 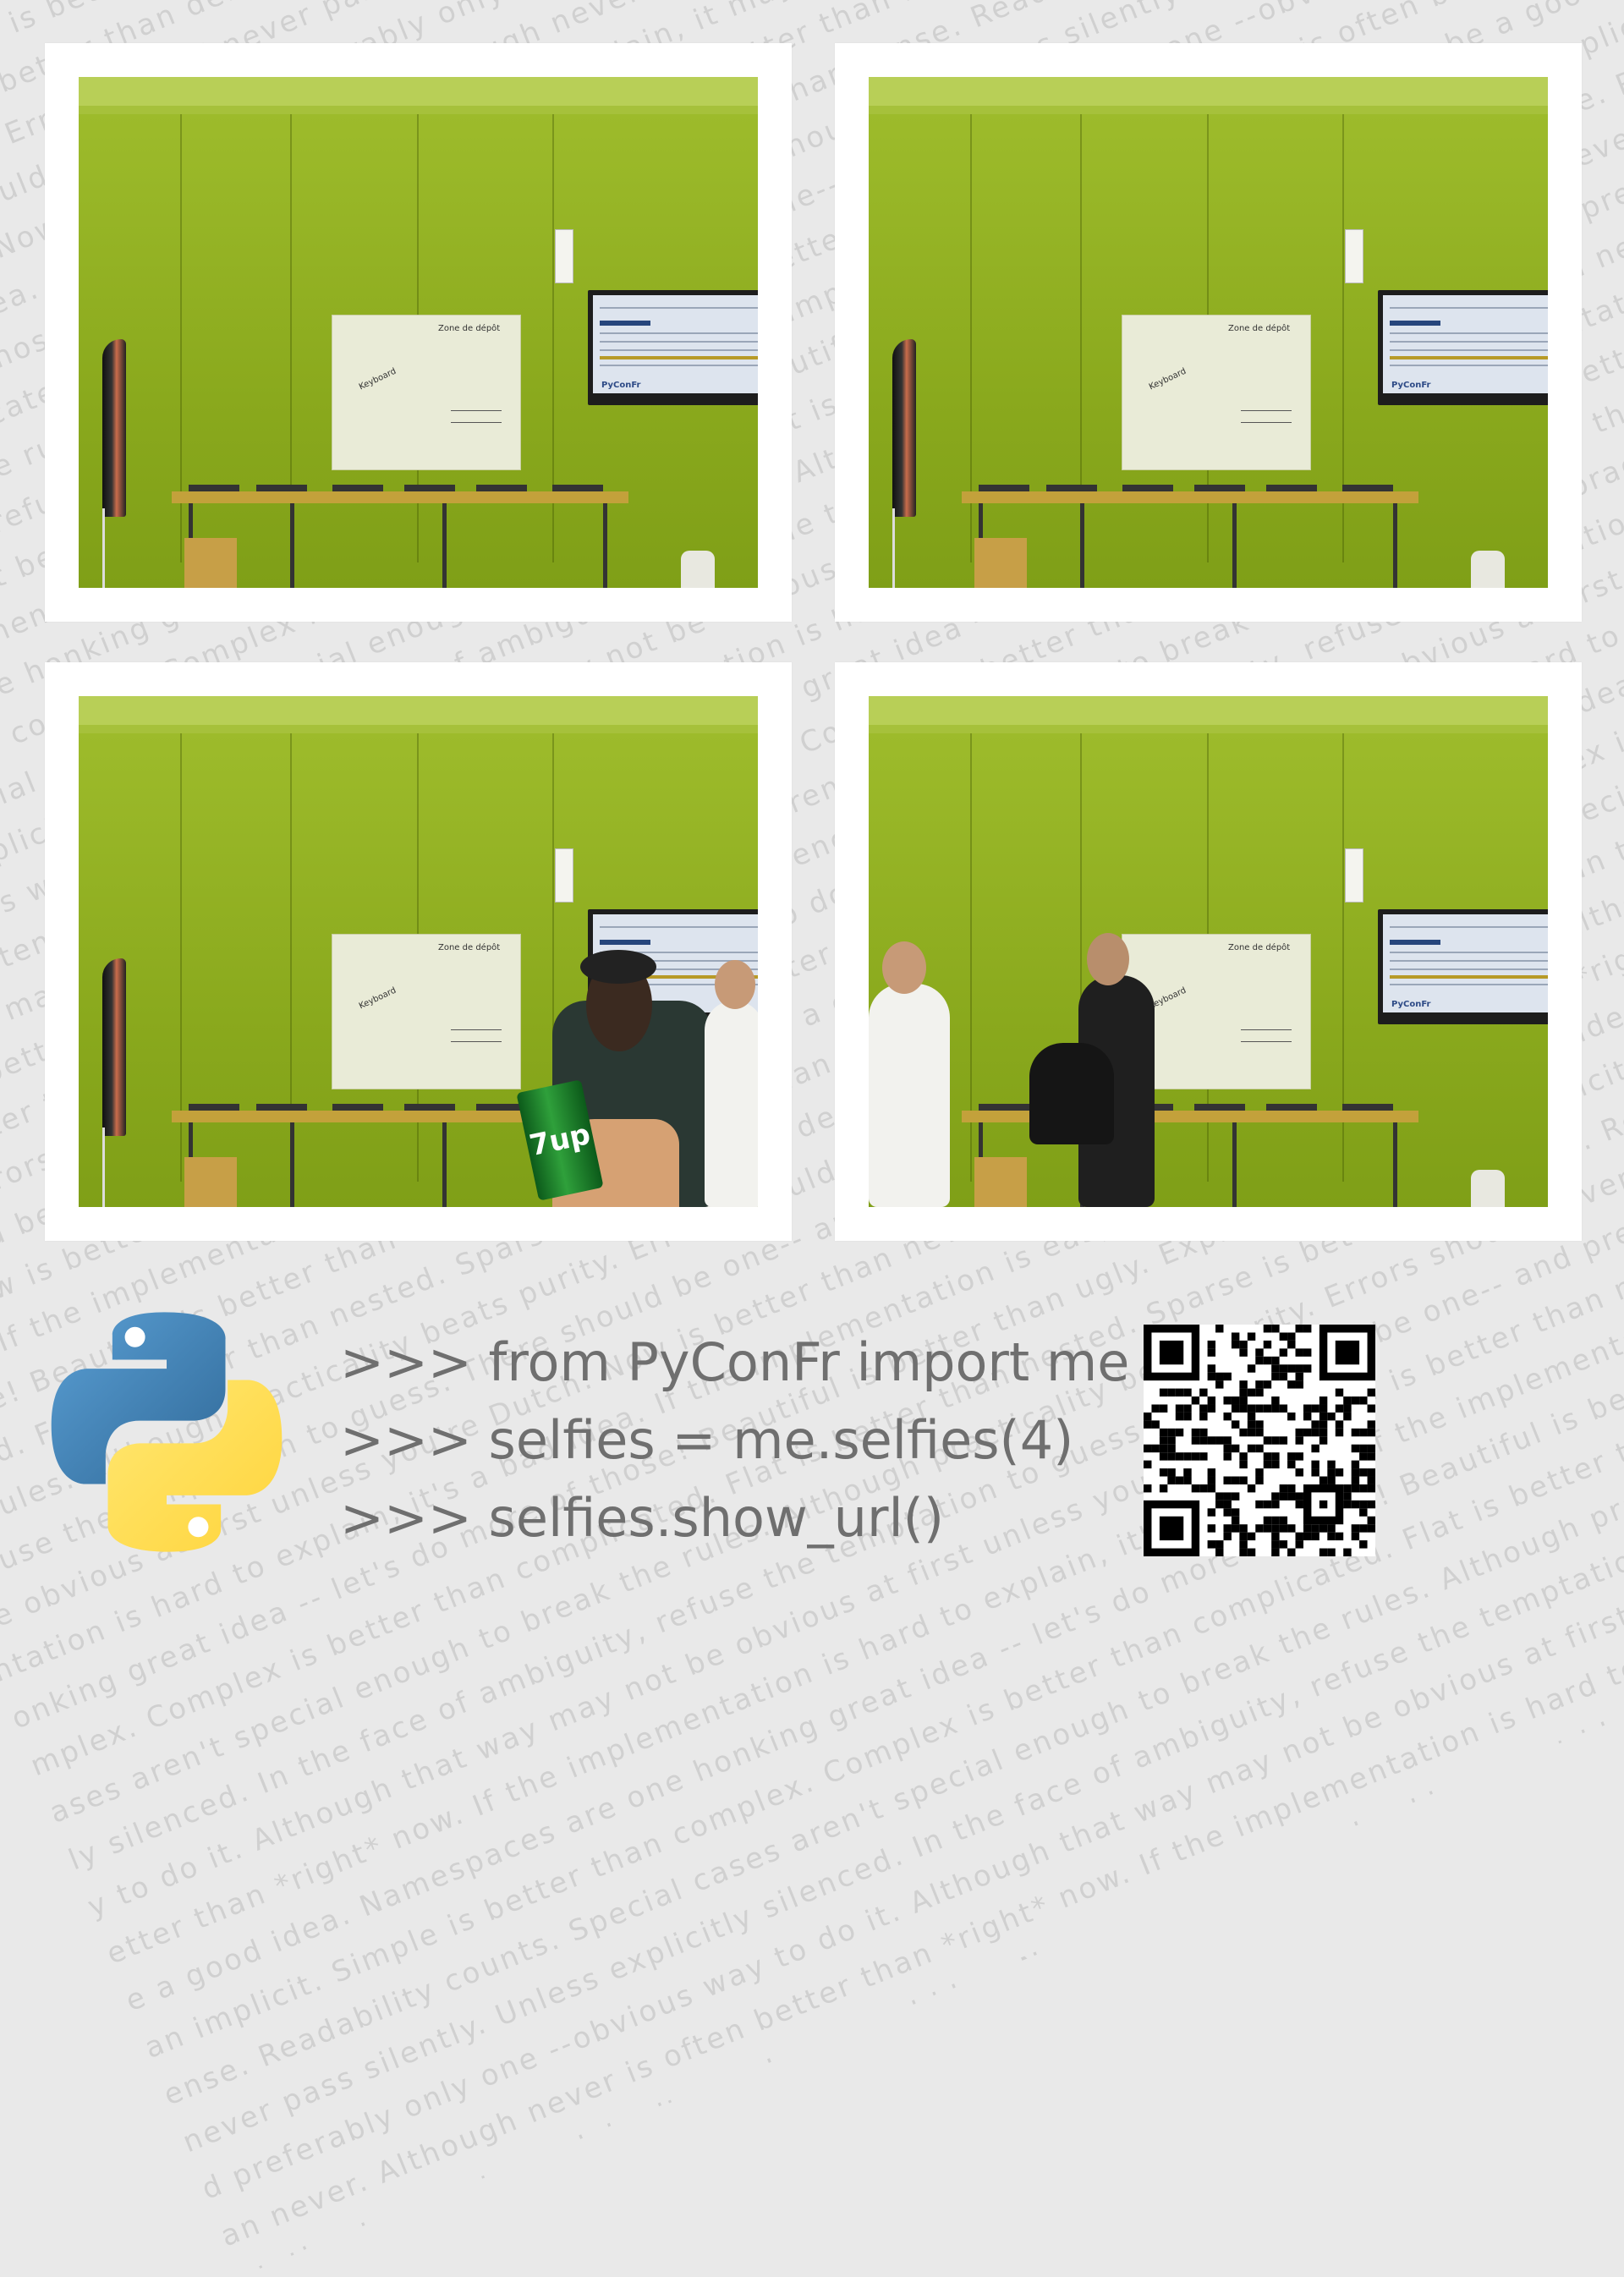 What do you see at coordinates (1463, 967) in the screenshot?
I see `tv-screen: PyConFr` at bounding box center [1463, 967].